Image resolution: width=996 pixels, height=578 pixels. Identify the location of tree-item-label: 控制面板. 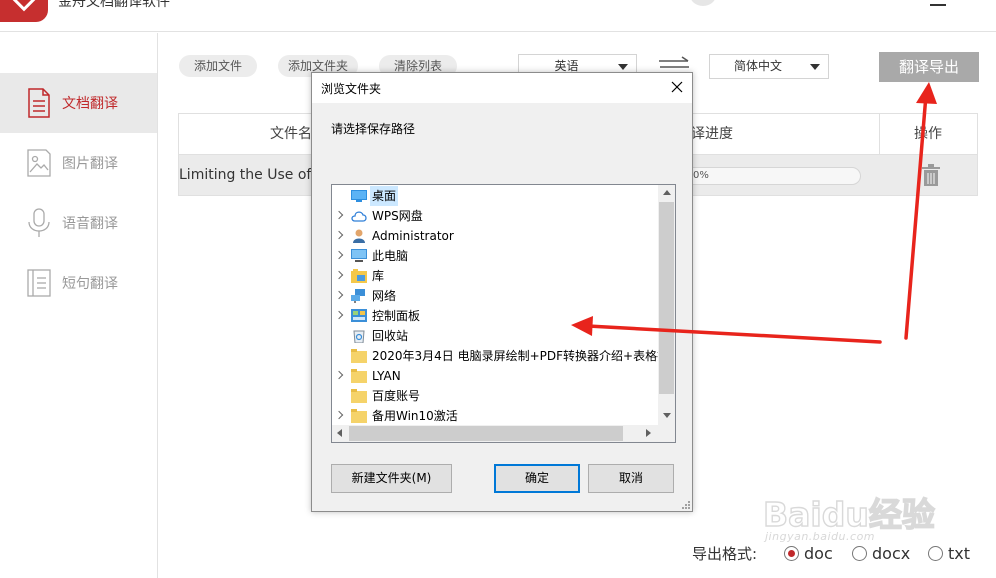
(396, 316).